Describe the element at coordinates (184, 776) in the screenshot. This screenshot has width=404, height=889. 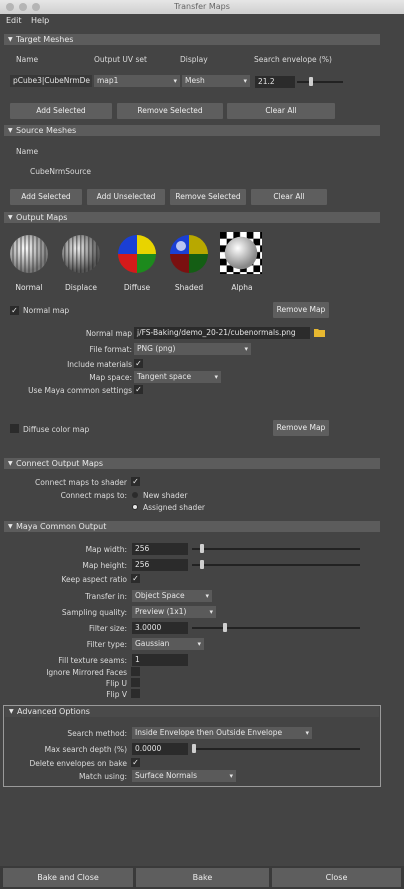
I see `match-using-dropdown: Surface Normals` at that location.